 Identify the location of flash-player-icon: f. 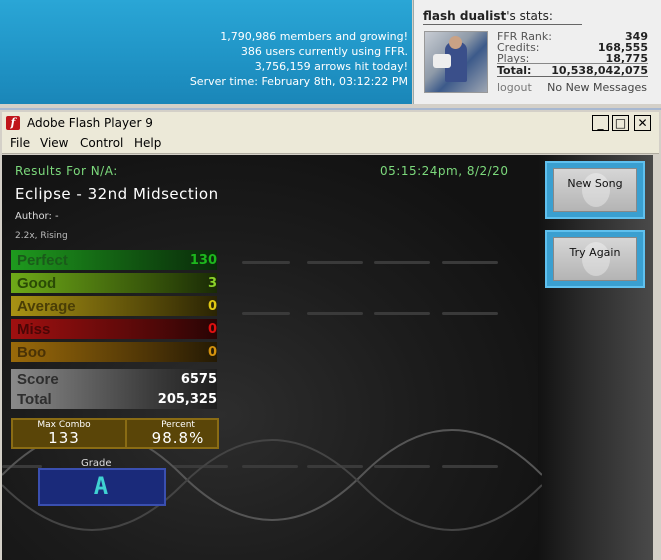
(13, 123).